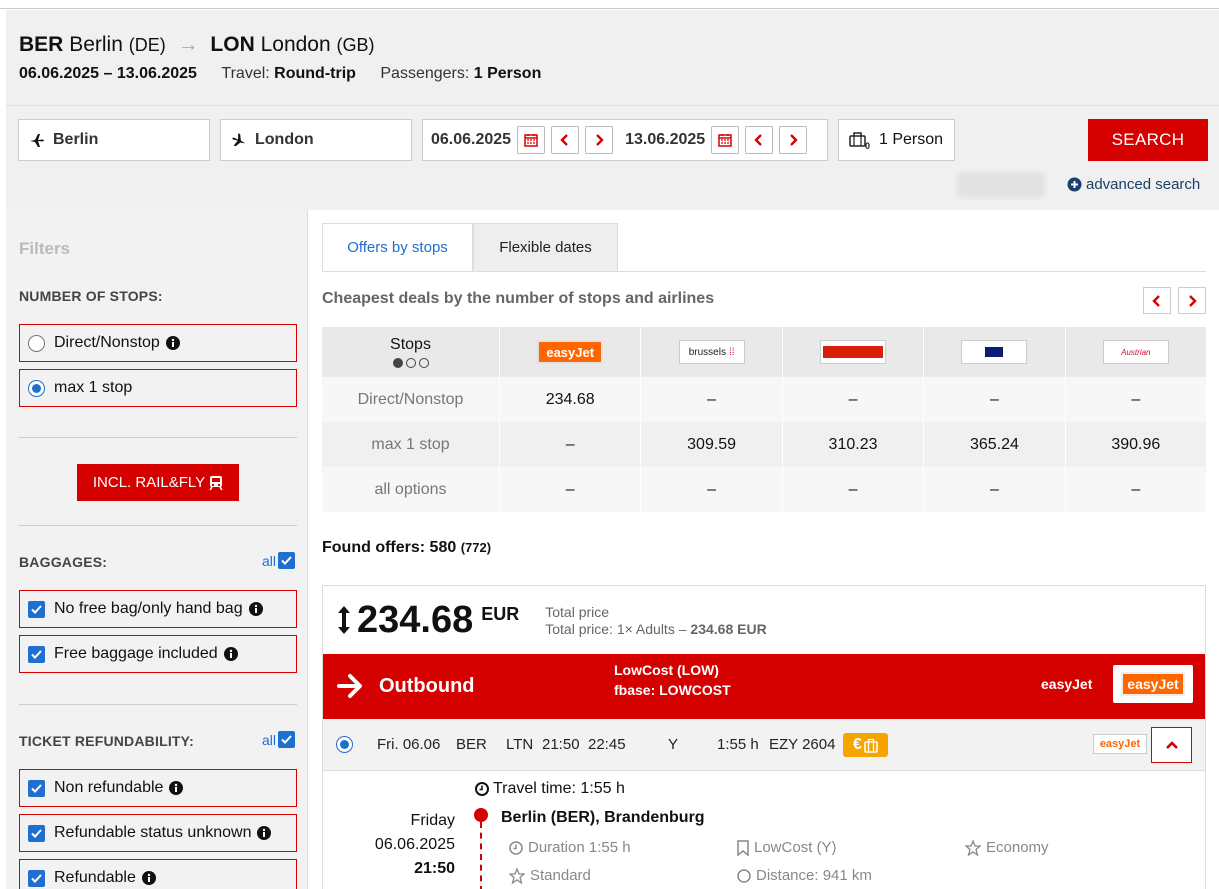 The height and width of the screenshot is (889, 1219). What do you see at coordinates (759, 140) in the screenshot?
I see `return-prev-day-button` at bounding box center [759, 140].